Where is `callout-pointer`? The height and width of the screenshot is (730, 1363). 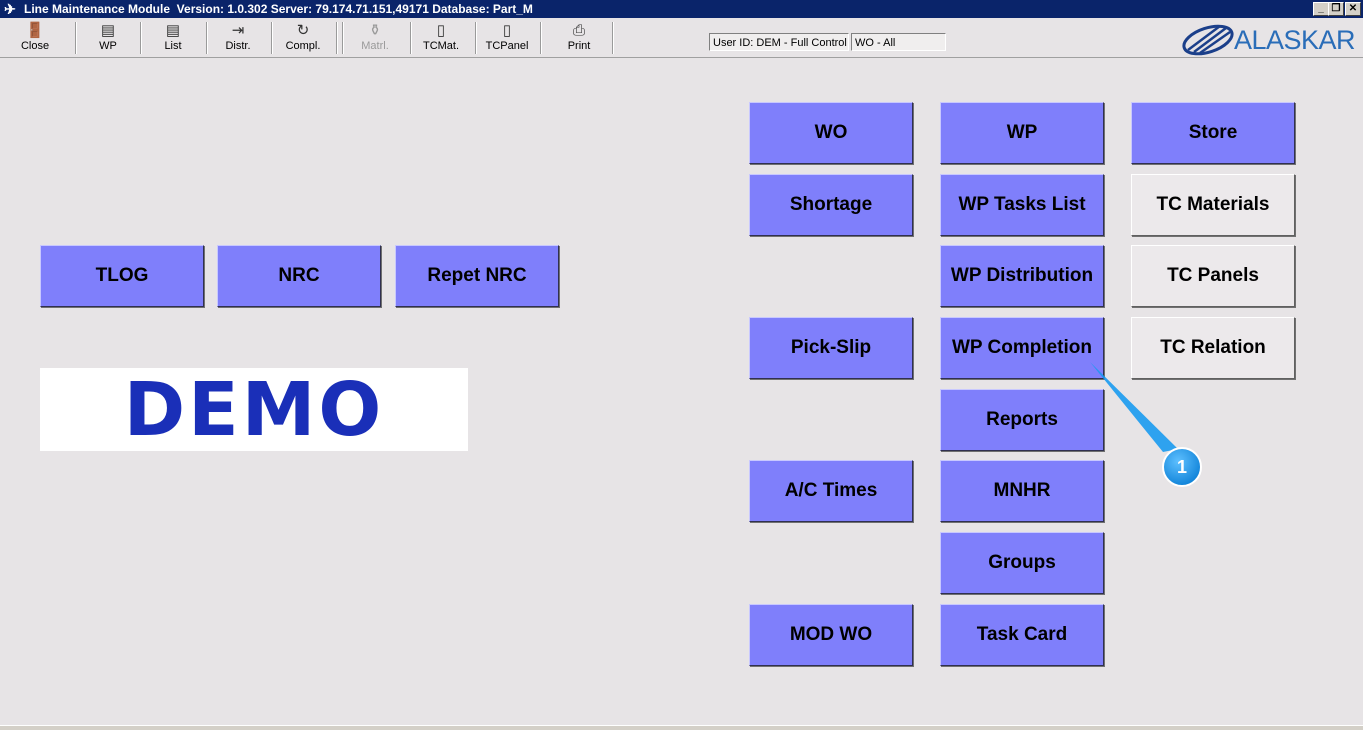 callout-pointer is located at coordinates (1146, 424).